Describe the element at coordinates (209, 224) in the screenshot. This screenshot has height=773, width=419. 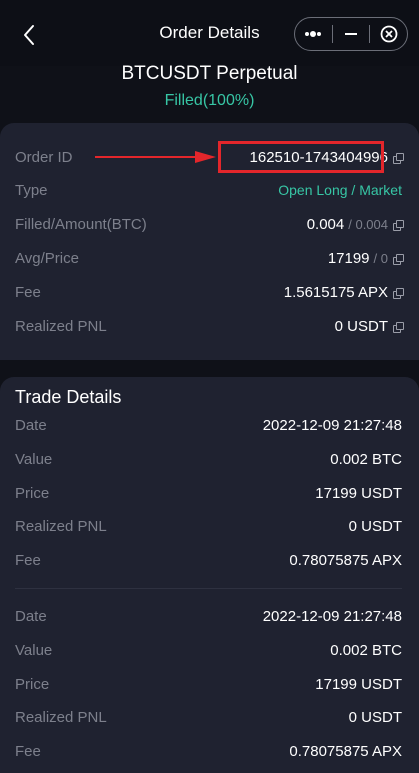
I see `filled-row: Filled/Amount(BTC) 0.004 / 0.004` at that location.